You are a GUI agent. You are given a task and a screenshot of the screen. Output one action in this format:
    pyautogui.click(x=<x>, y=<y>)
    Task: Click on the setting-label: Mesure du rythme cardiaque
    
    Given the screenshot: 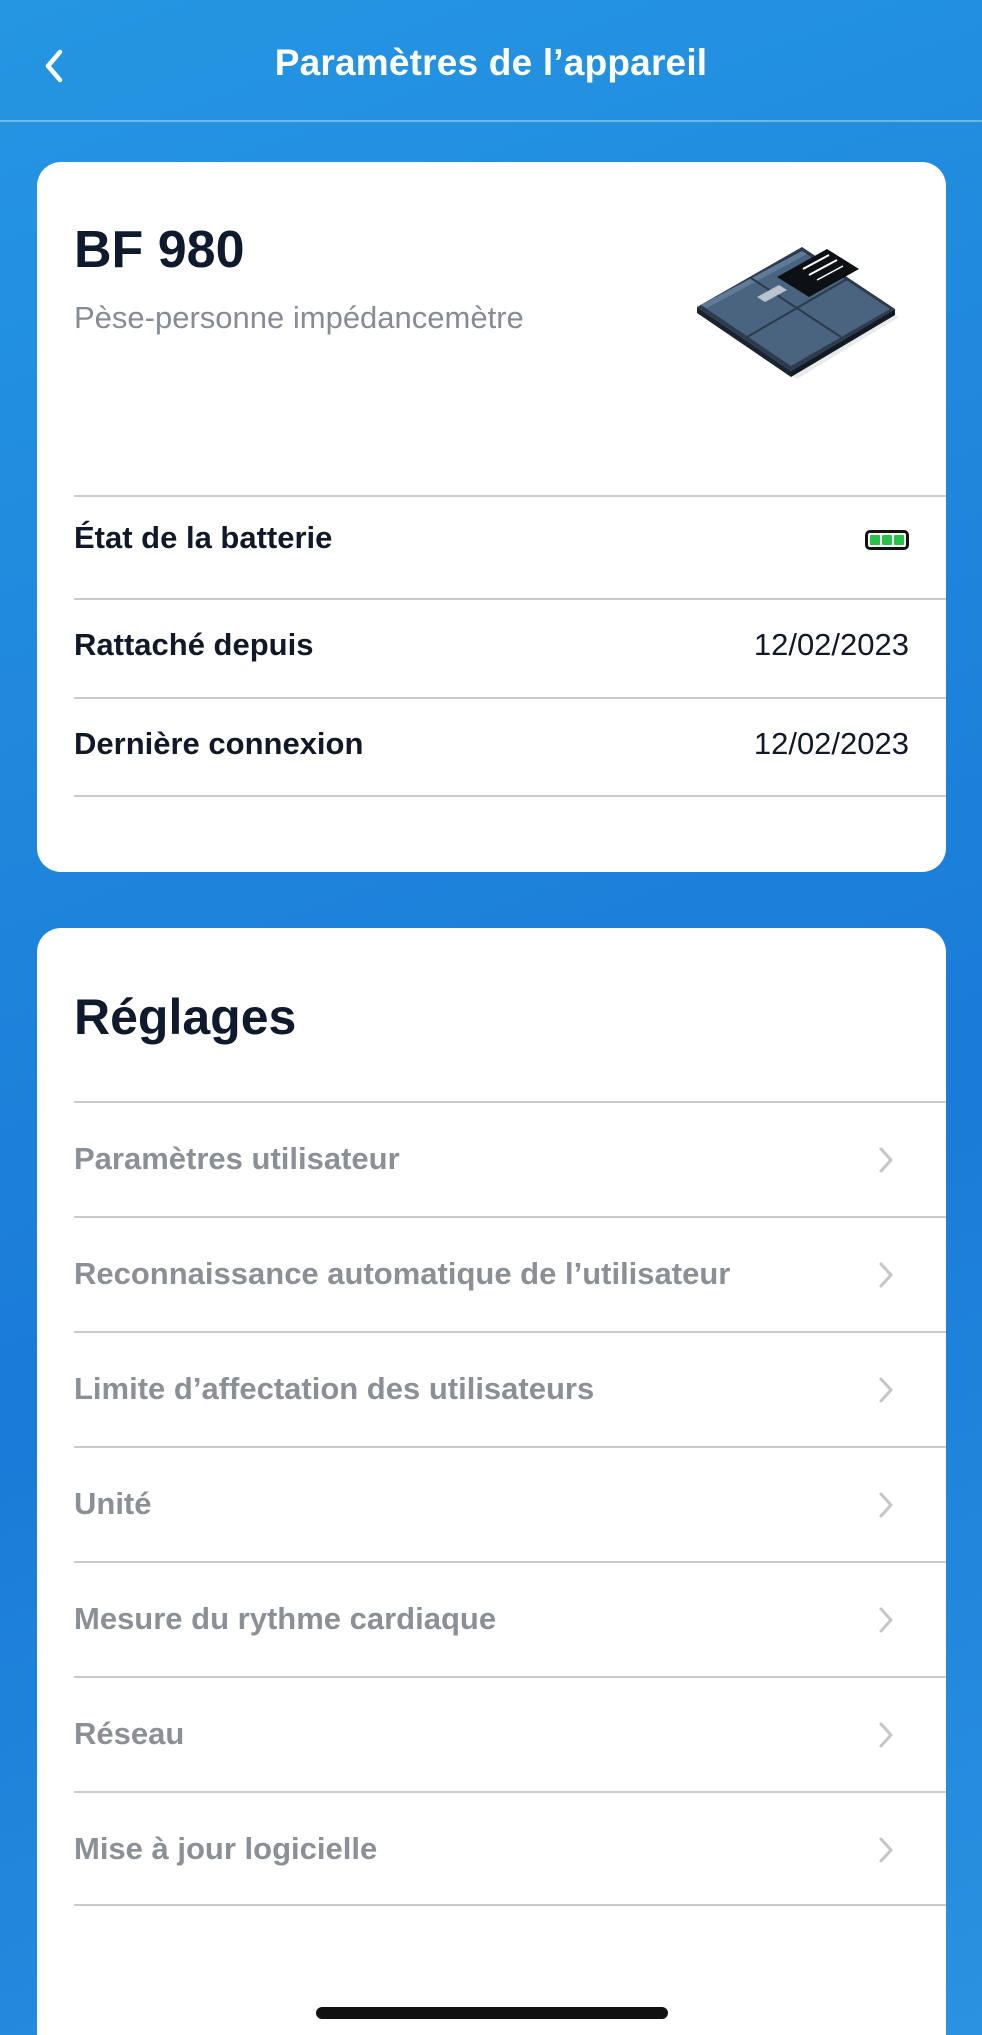 What is the action you would take?
    pyautogui.click(x=285, y=1618)
    